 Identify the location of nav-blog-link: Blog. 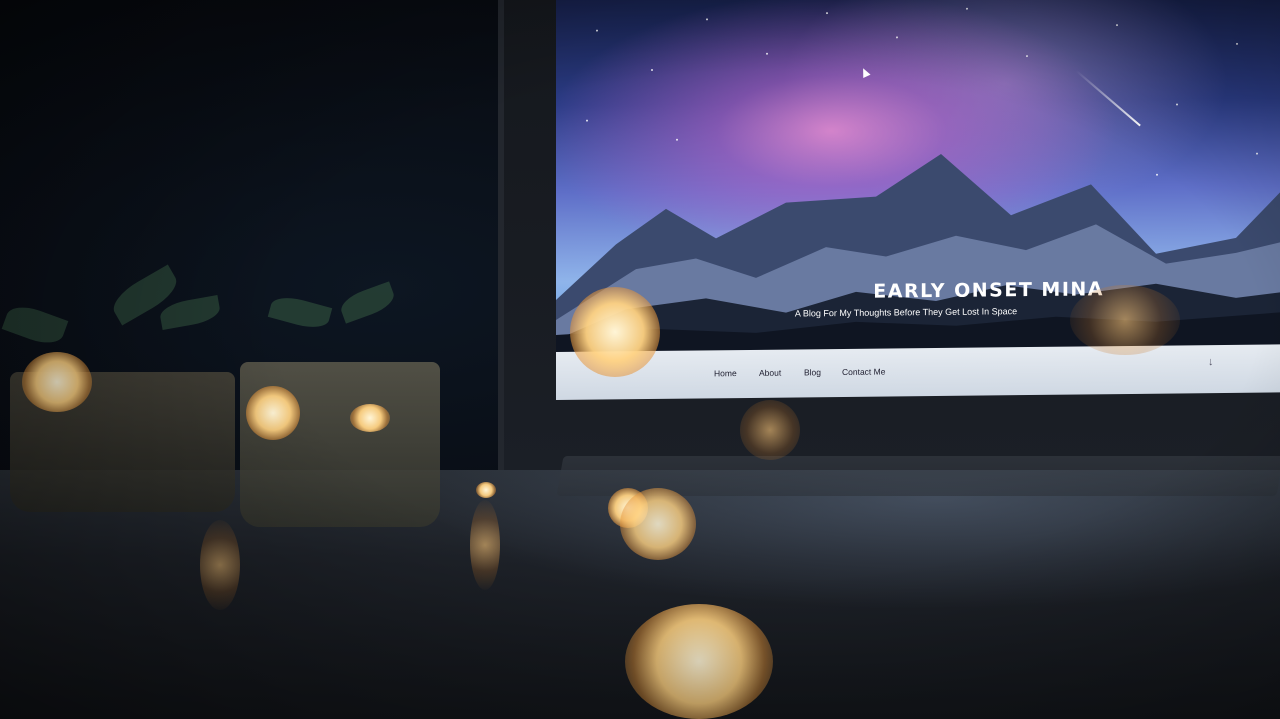
(812, 372).